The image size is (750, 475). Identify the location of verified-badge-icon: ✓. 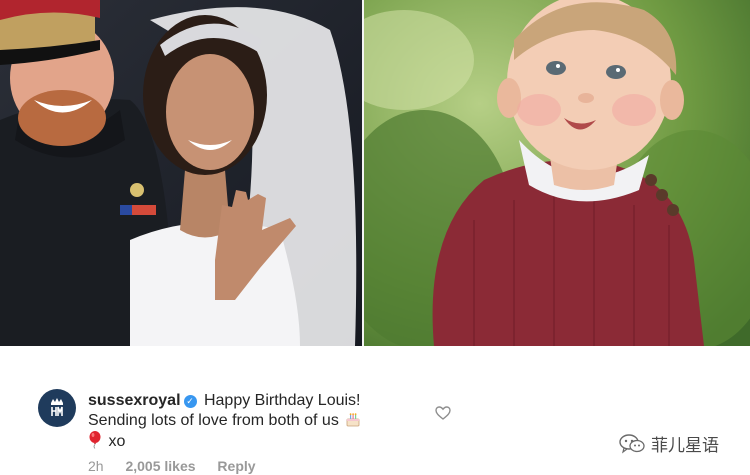
(190, 401).